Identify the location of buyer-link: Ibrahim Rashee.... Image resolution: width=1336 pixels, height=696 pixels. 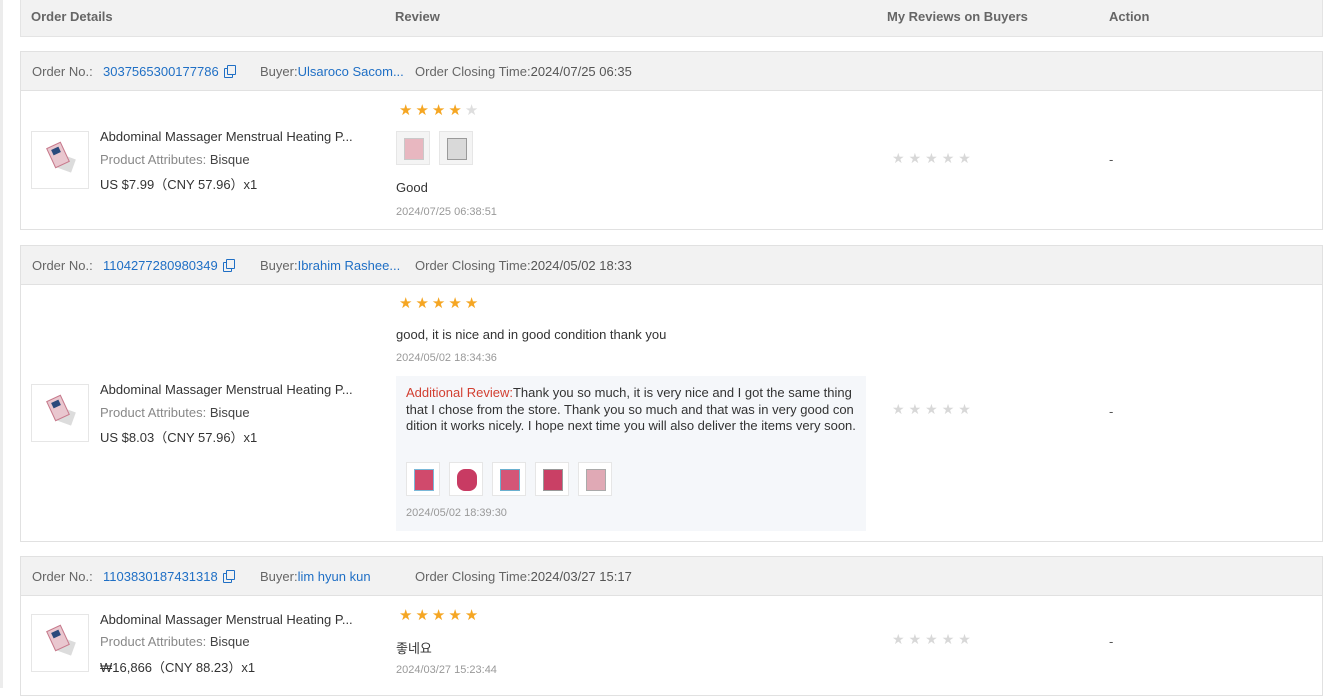
(349, 265).